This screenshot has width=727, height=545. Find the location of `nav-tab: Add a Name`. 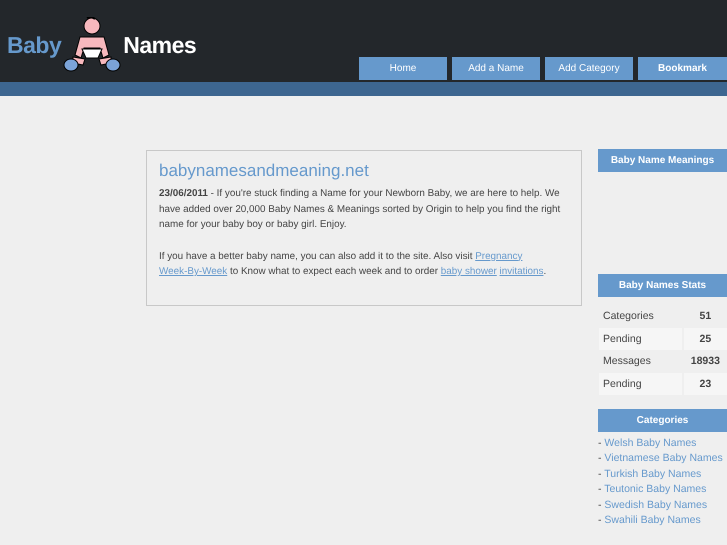

nav-tab: Add a Name is located at coordinates (496, 68).